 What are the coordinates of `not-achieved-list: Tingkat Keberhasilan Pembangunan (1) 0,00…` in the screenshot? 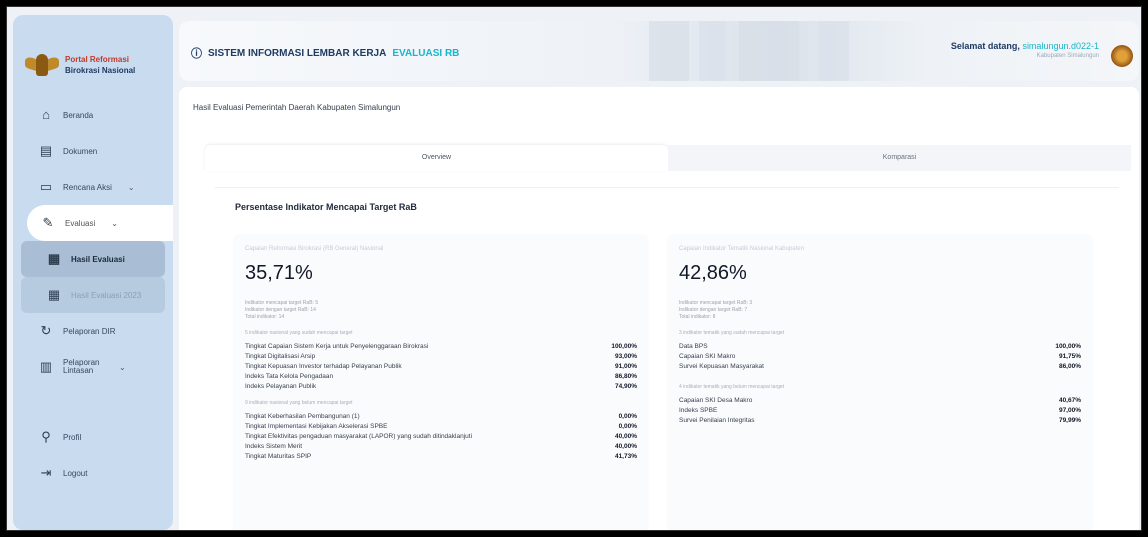 It's located at (441, 438).